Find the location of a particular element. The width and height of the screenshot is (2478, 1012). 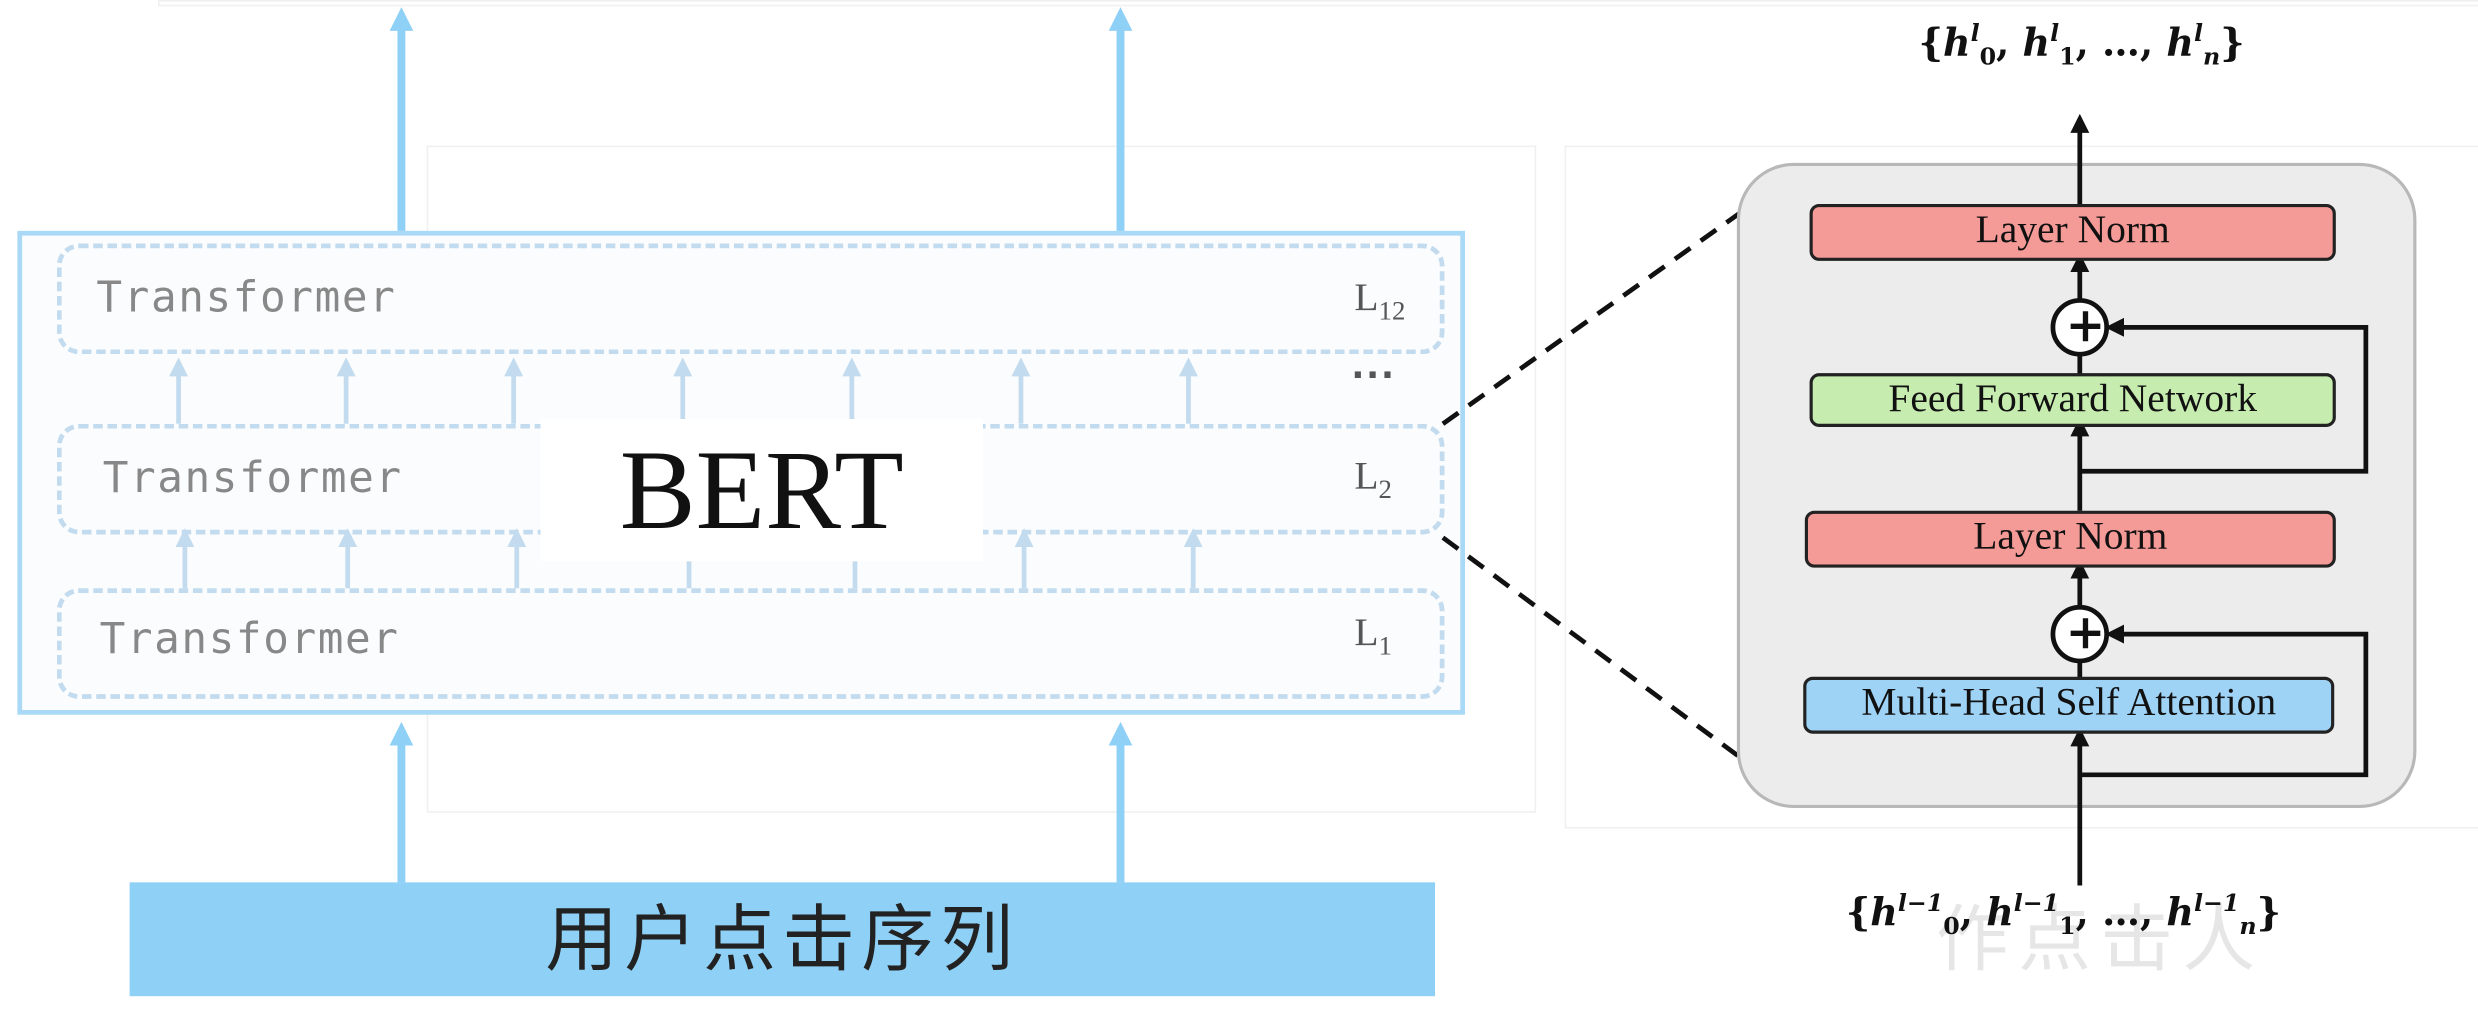

feed-forward-network-box: Feed Forward Network is located at coordinates (2072, 400).